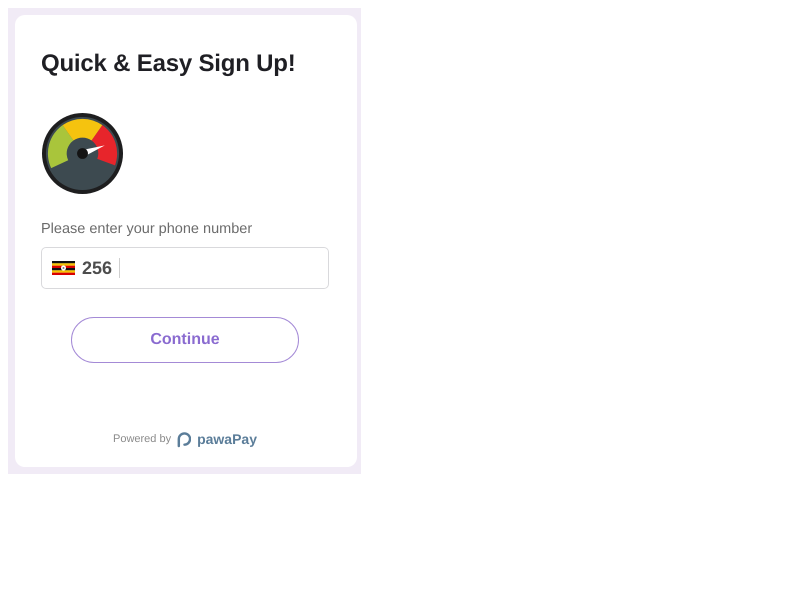 The width and height of the screenshot is (800, 600). I want to click on country-code: 256, so click(97, 268).